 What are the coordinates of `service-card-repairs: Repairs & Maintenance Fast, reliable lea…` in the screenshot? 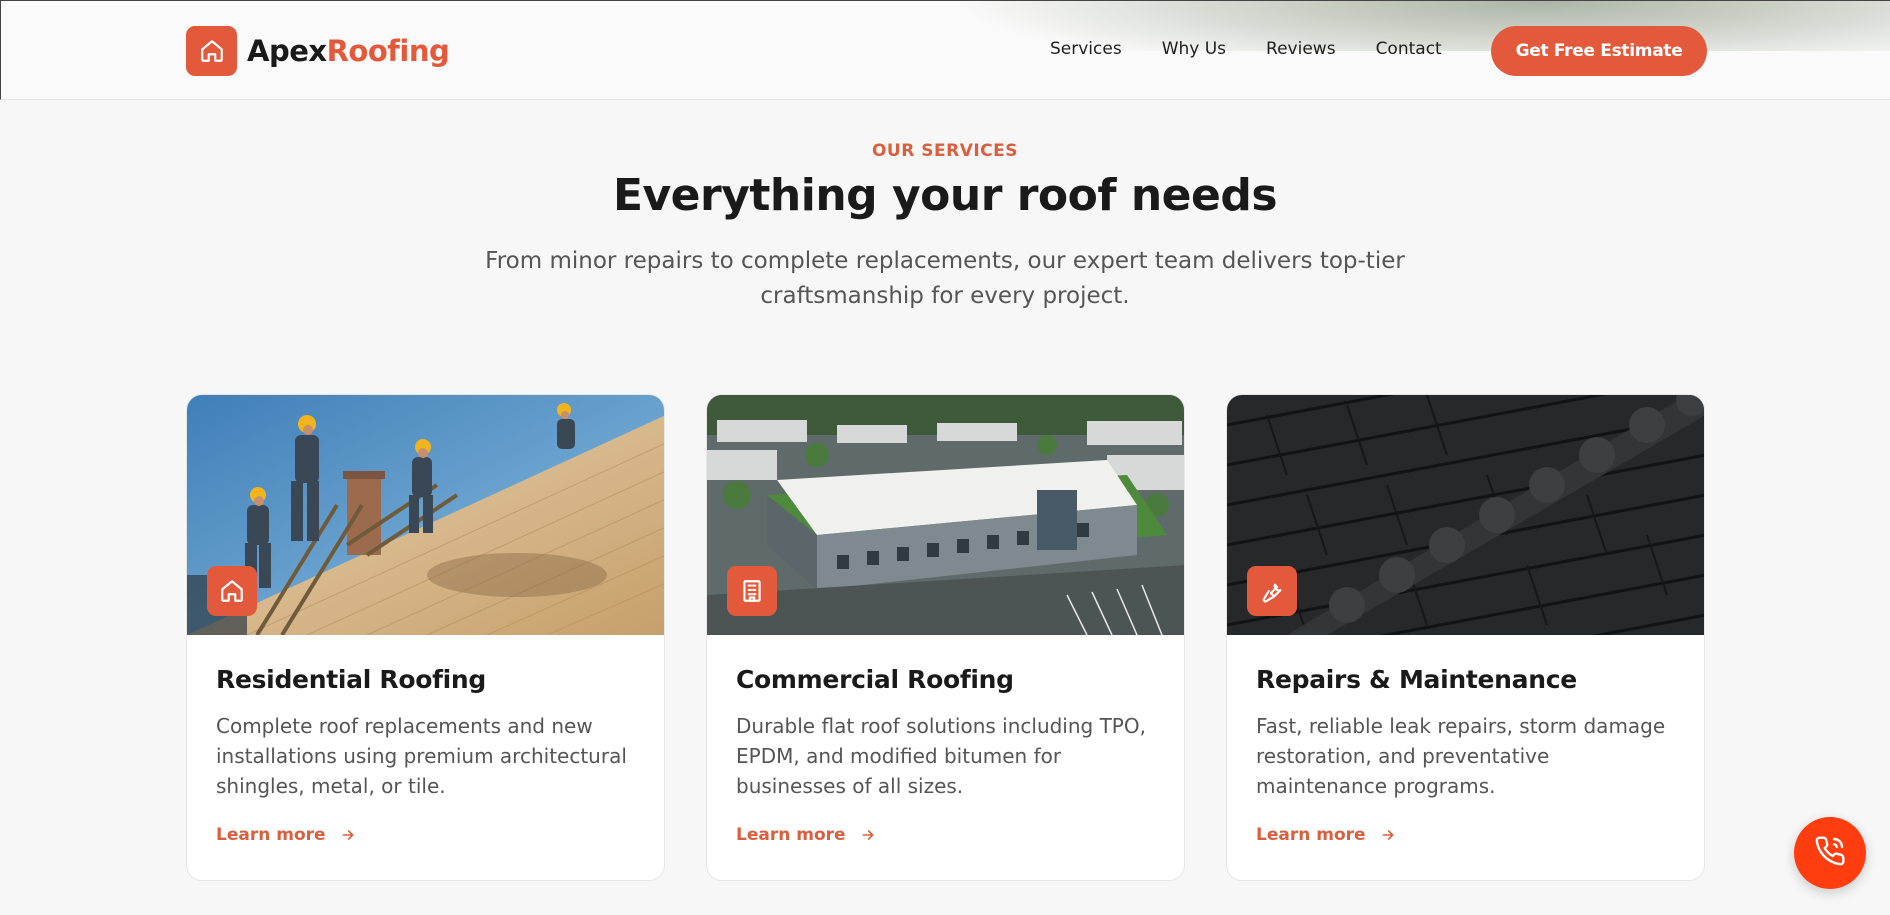 It's located at (1465, 637).